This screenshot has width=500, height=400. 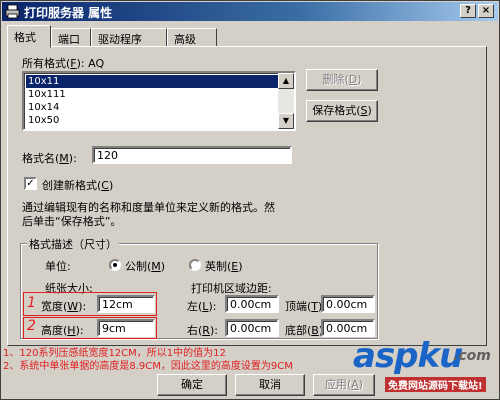 What do you see at coordinates (202, 306) in the screenshot?
I see `left-margin-label: 左(L):` at bounding box center [202, 306].